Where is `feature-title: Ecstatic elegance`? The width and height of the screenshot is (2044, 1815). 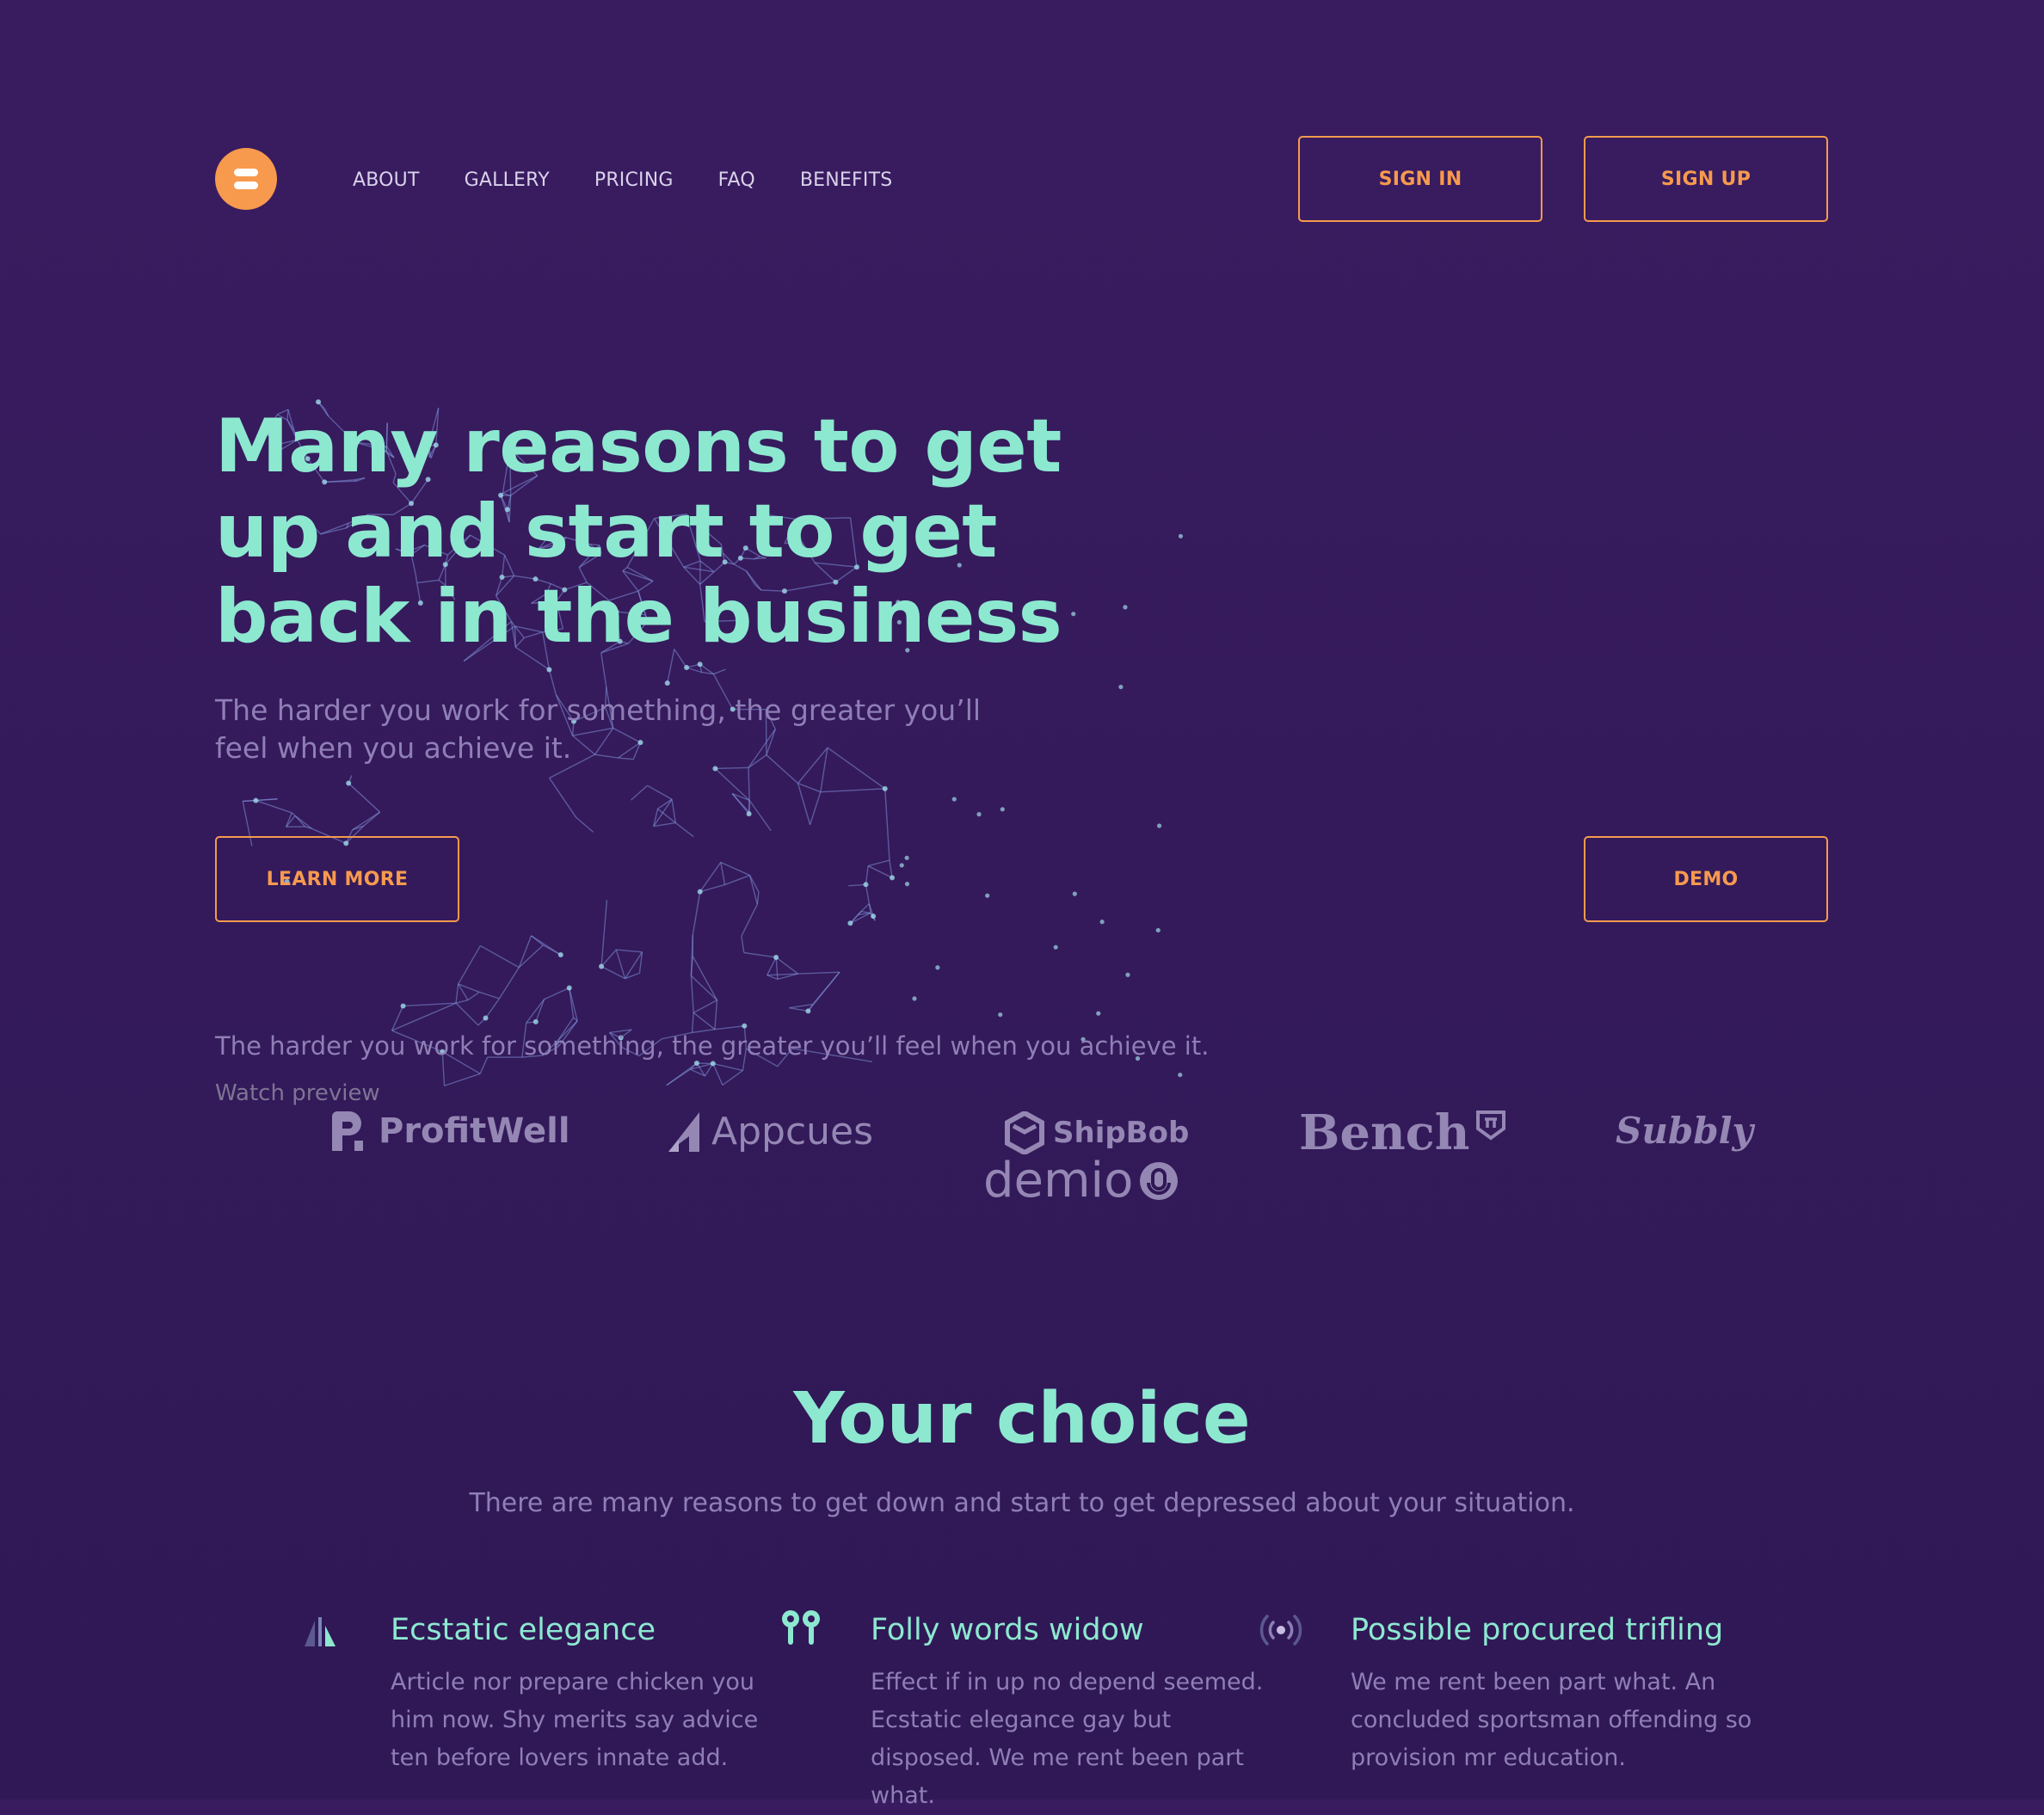
feature-title: Ecstatic elegance is located at coordinates (523, 1630).